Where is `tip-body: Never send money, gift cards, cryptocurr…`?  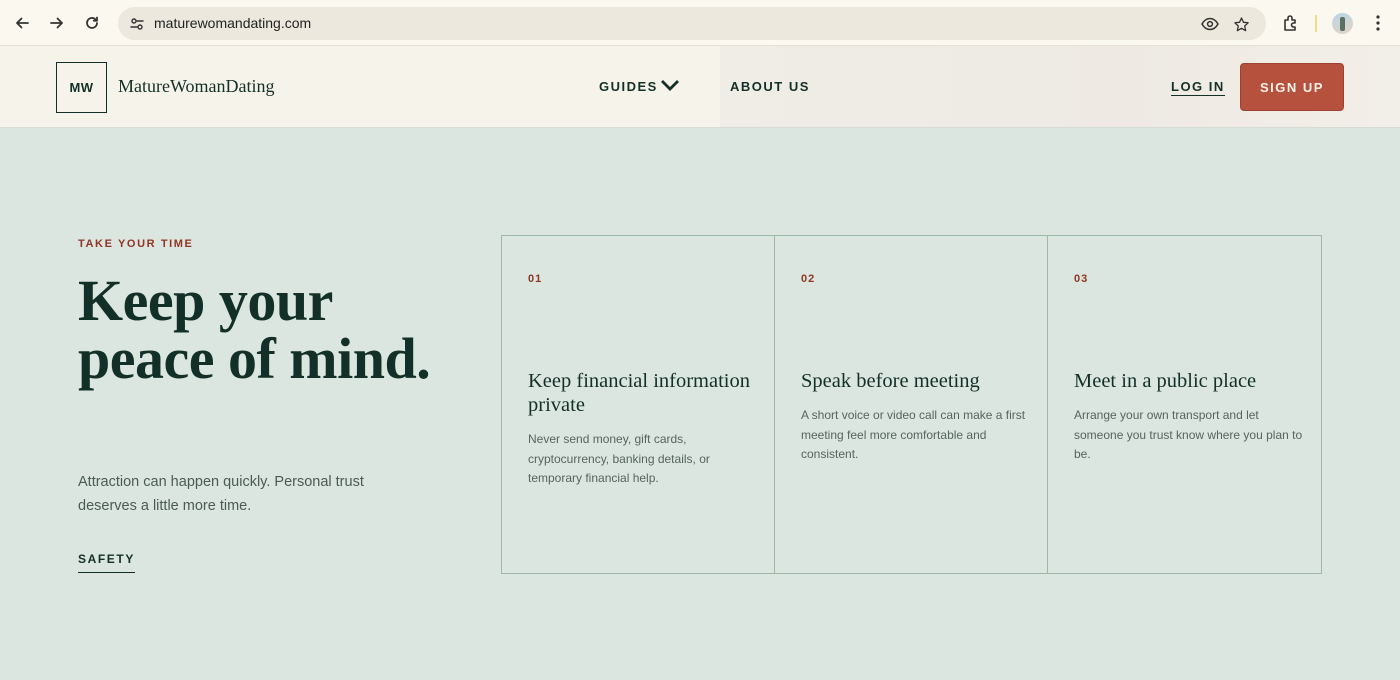
tip-body: Never send money, gift cards, cryptocurr… is located at coordinates (619, 458).